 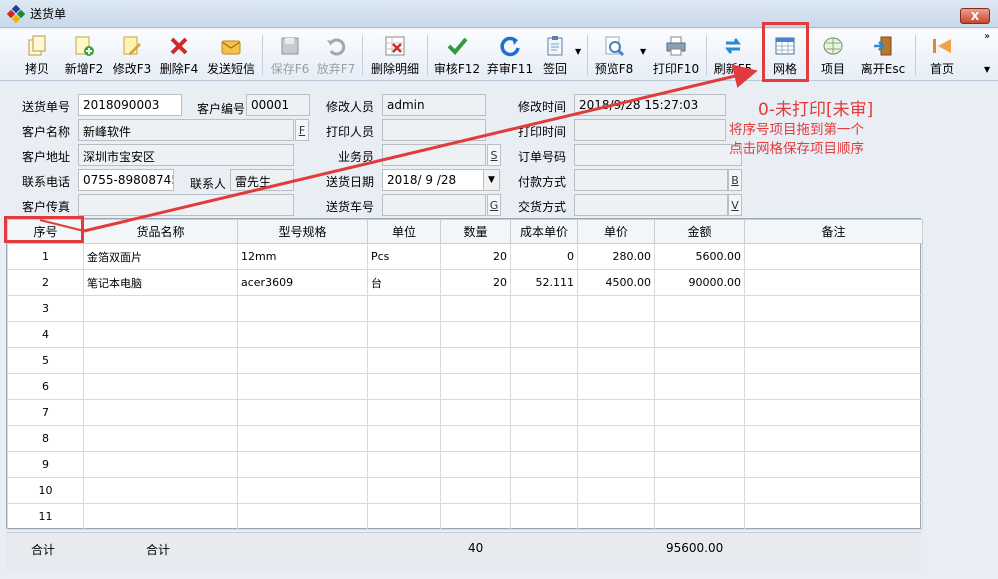 What do you see at coordinates (650, 105) in the screenshot?
I see `modify-time-field: 2018/9/28 15:27:03` at bounding box center [650, 105].